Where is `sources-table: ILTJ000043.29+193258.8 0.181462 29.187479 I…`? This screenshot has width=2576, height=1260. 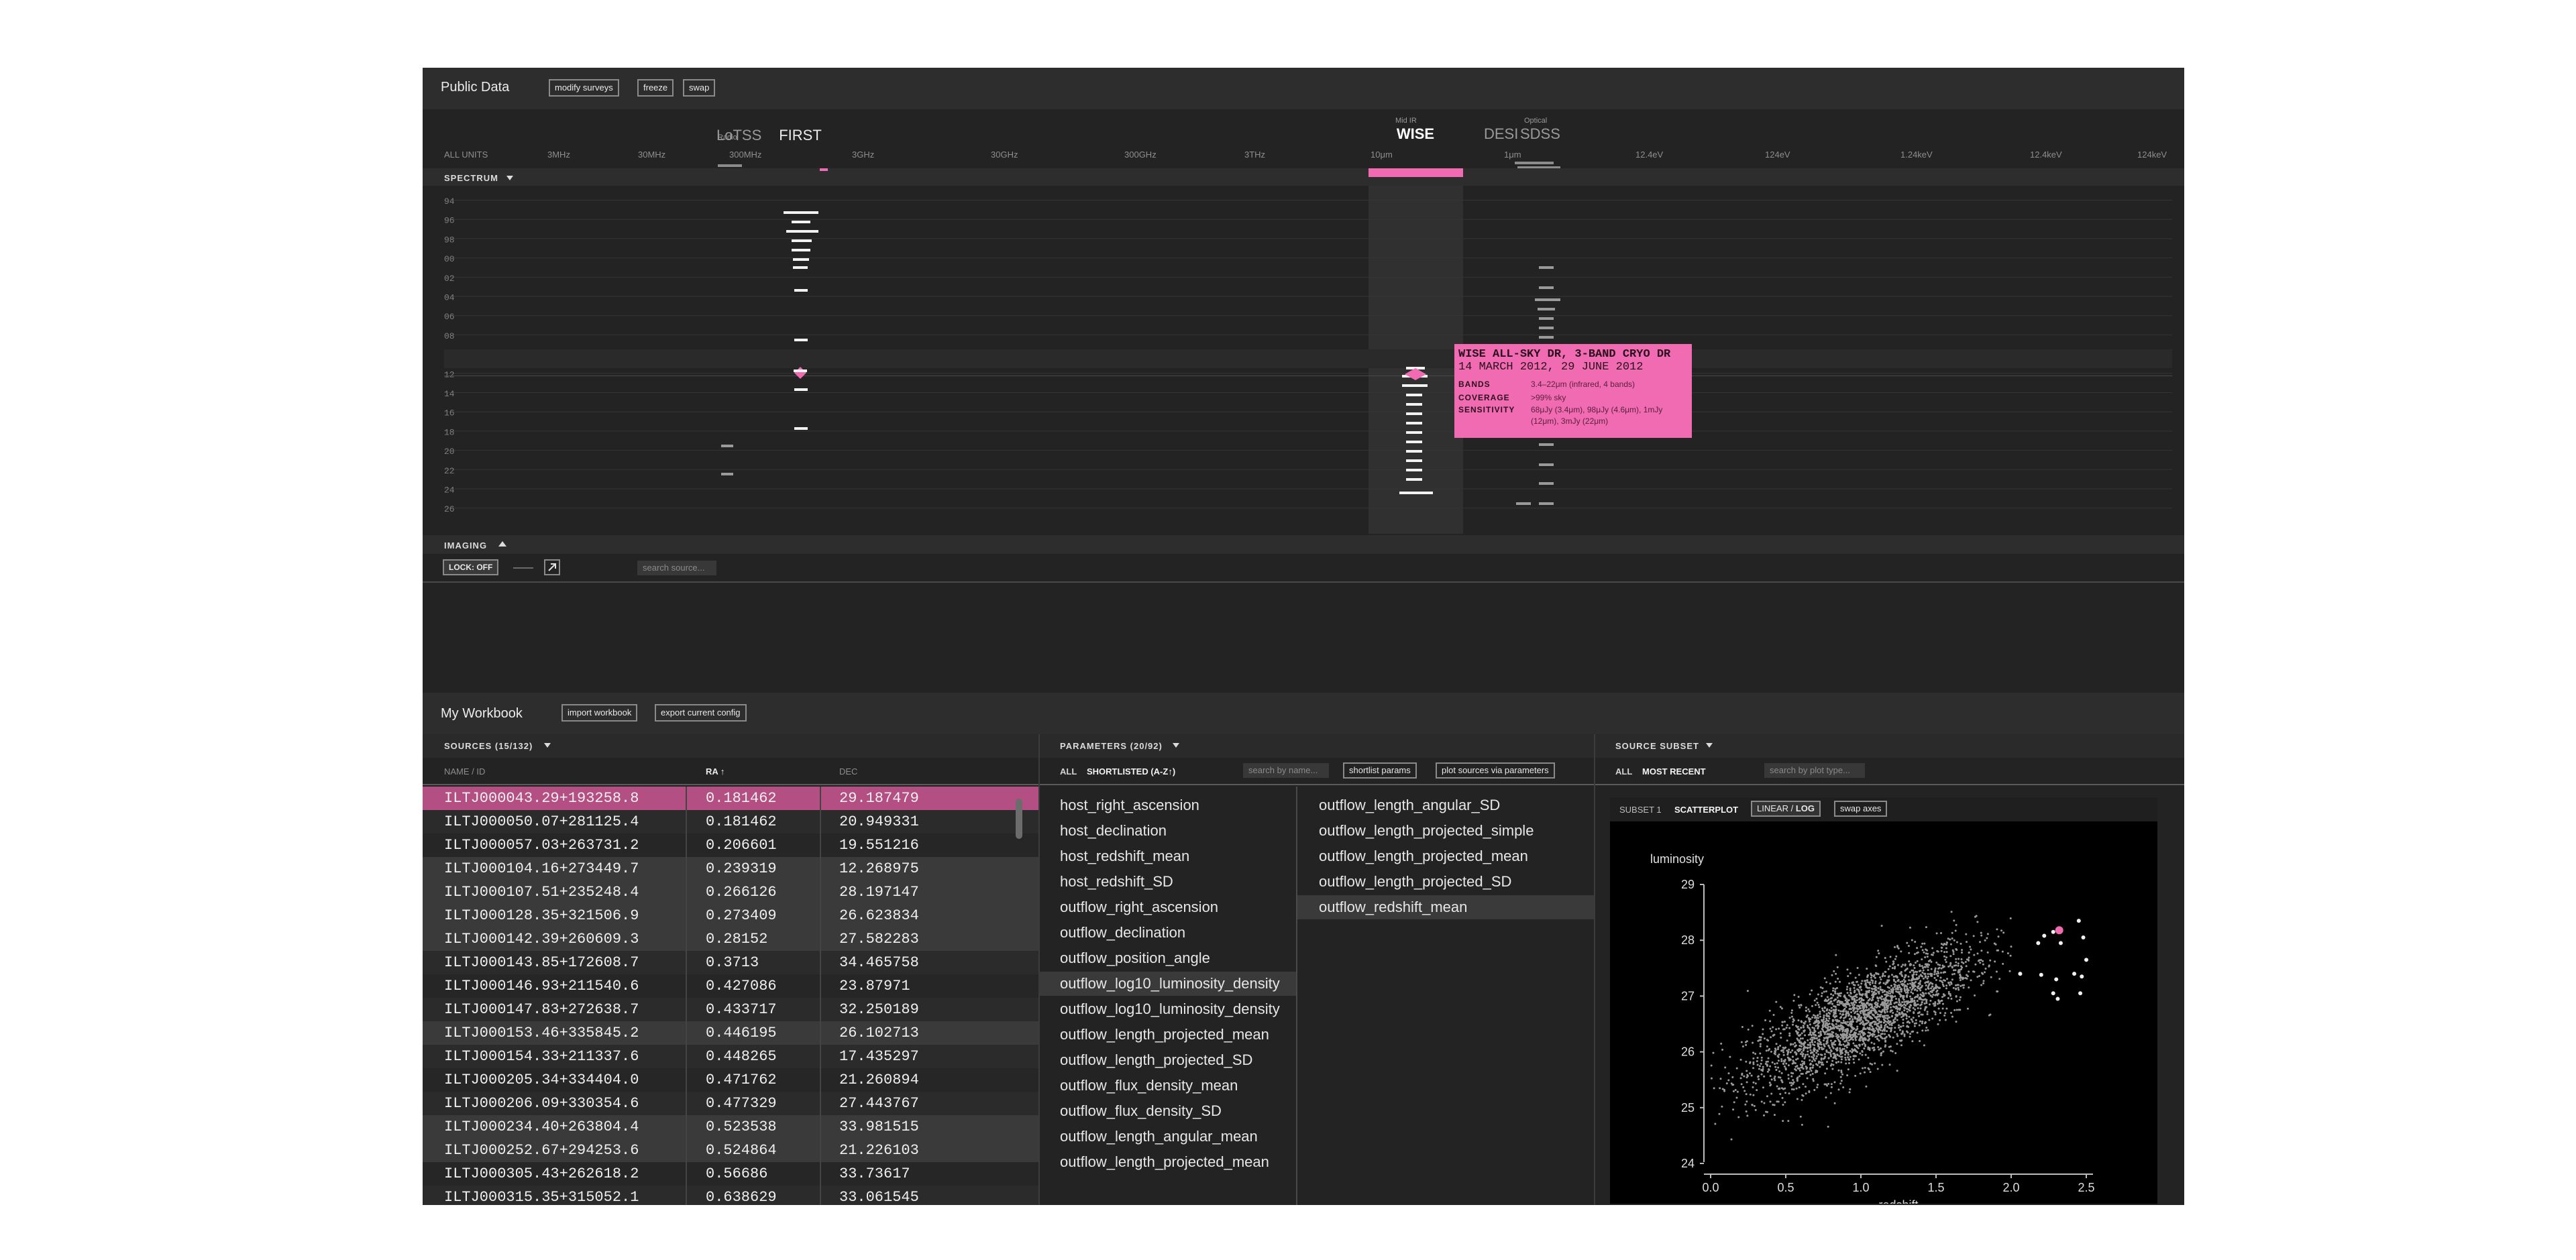
sources-table: ILTJ000043.29+193258.8 0.181462 29.187479 I… is located at coordinates (730, 996).